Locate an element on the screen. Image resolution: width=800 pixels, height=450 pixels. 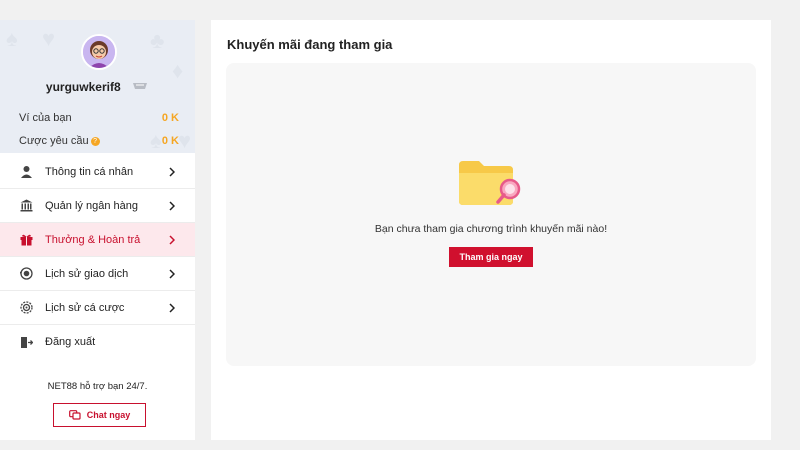
wallet-label: Ví của bạn is located at coordinates (45, 118).